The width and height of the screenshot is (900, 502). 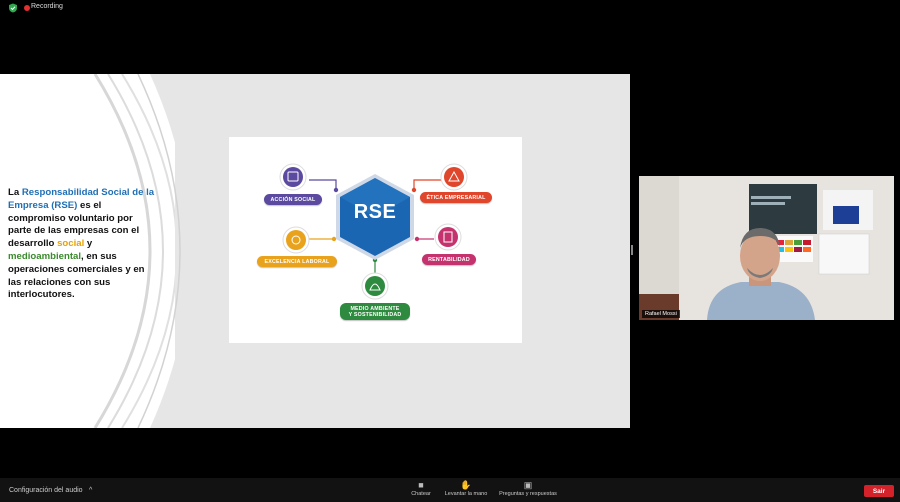 I want to click on text-highlight-social: social, so click(x=71, y=244).